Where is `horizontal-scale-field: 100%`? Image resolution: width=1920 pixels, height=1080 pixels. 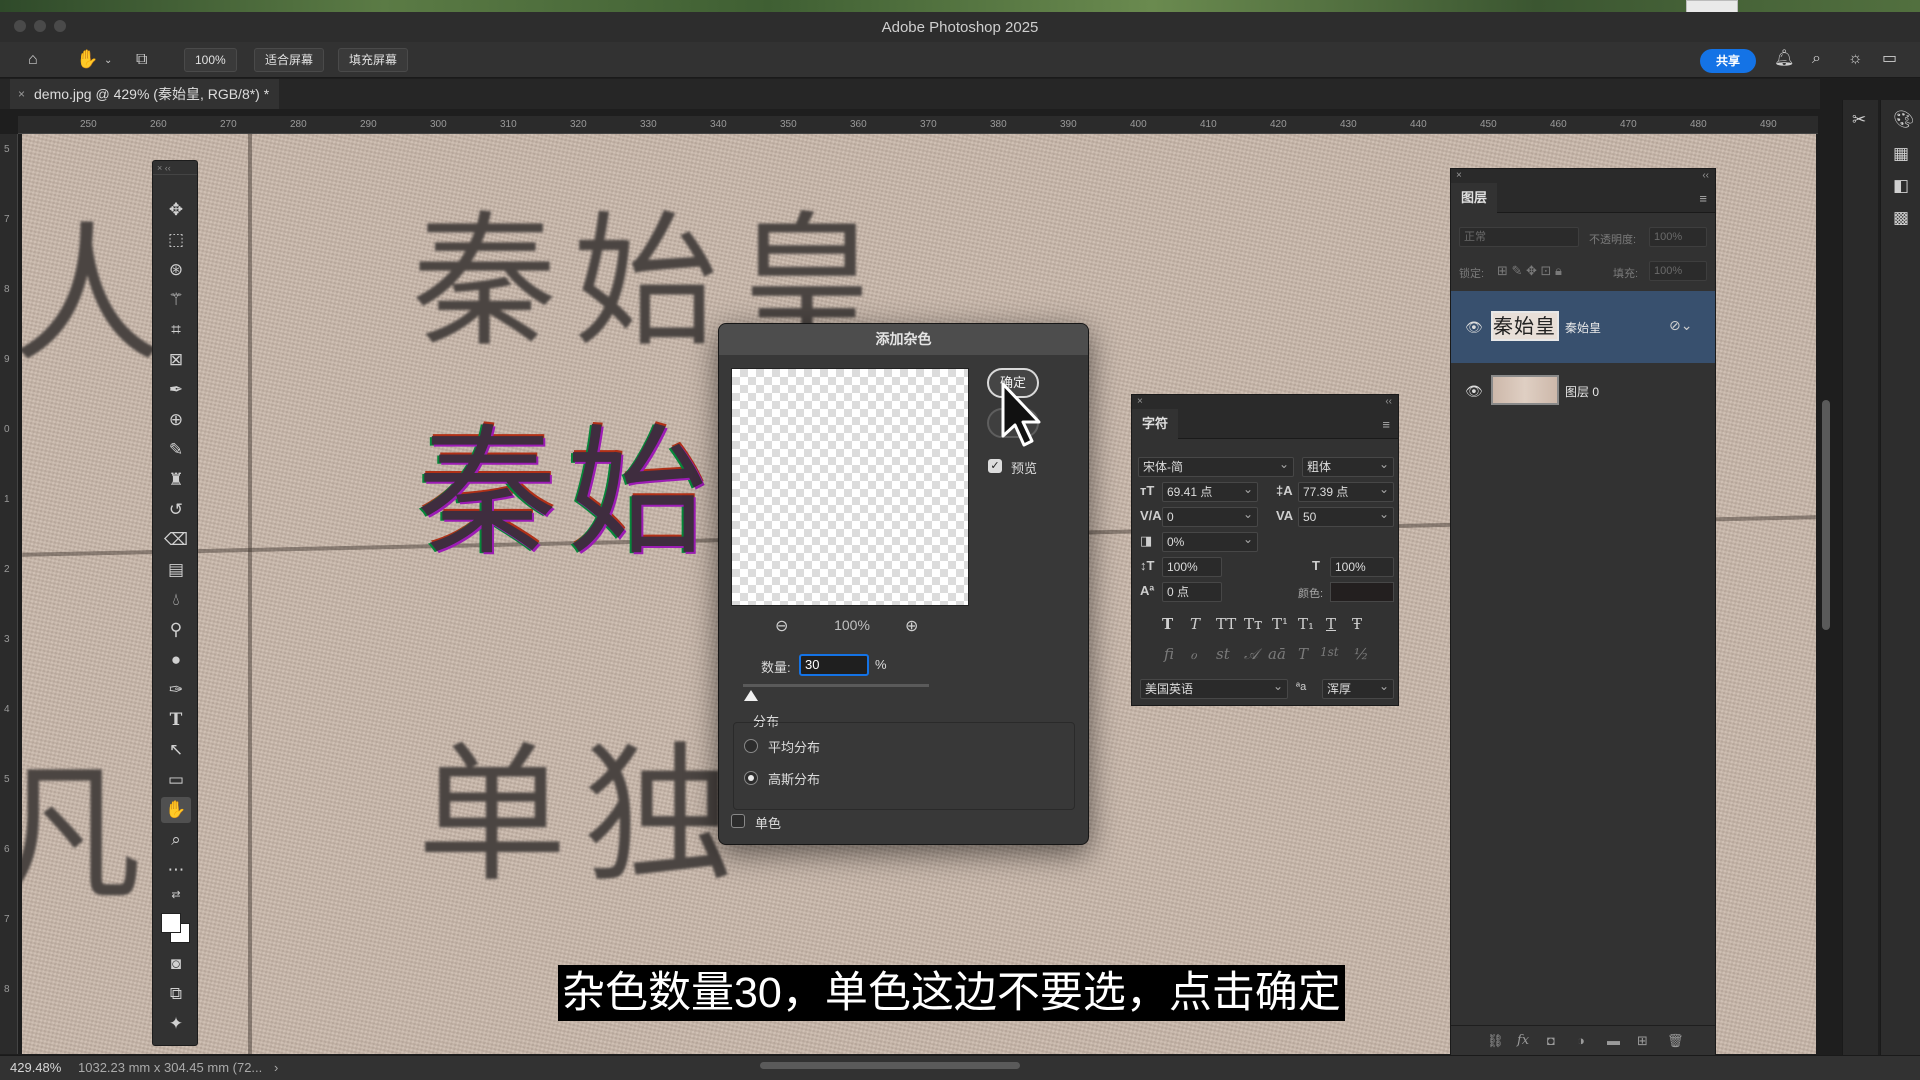 horizontal-scale-field: 100% is located at coordinates (1362, 567).